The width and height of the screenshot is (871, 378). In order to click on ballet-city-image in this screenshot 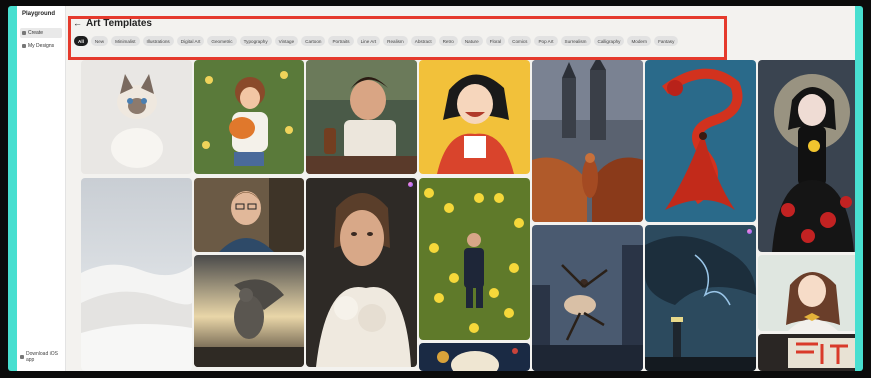, I will do `click(587, 298)`.